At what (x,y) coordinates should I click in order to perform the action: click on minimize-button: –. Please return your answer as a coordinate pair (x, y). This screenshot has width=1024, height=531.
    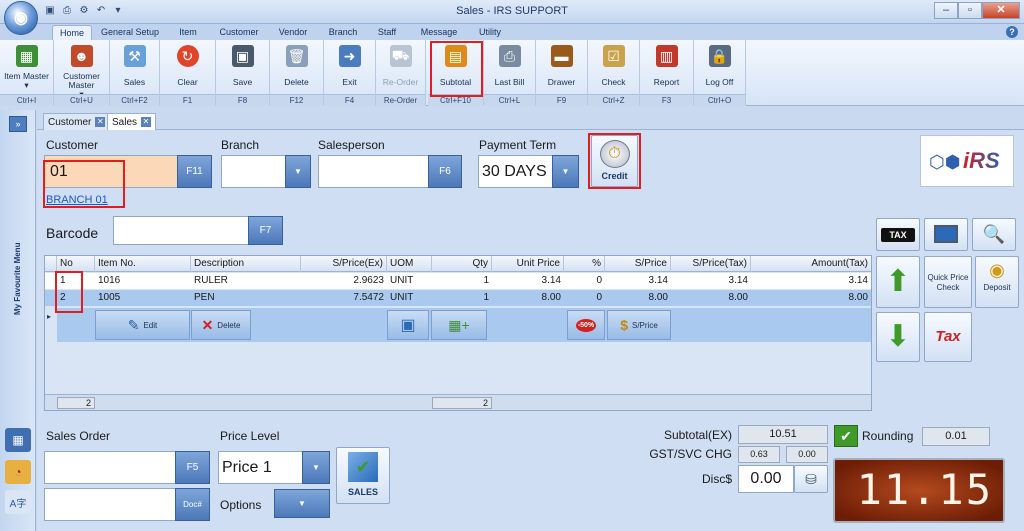
    Looking at the image, I should click on (946, 10).